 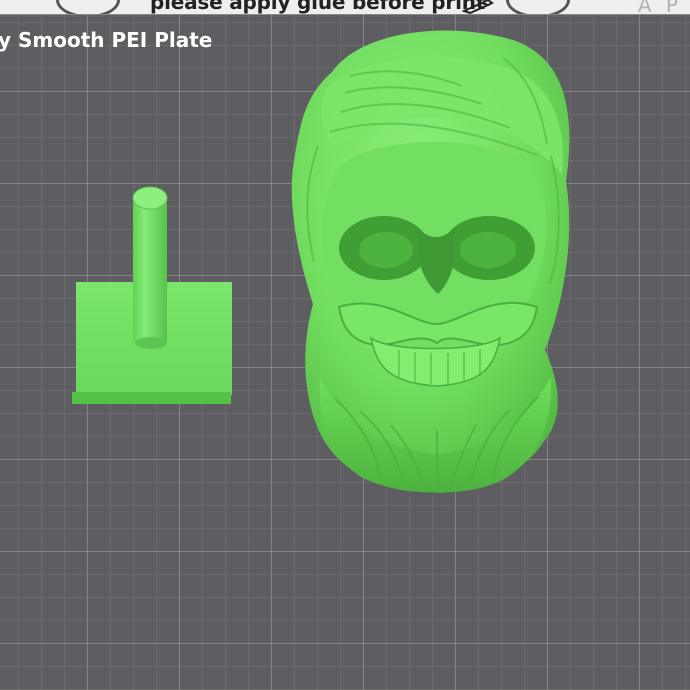 What do you see at coordinates (150, 198) in the screenshot?
I see `tower-pole-top` at bounding box center [150, 198].